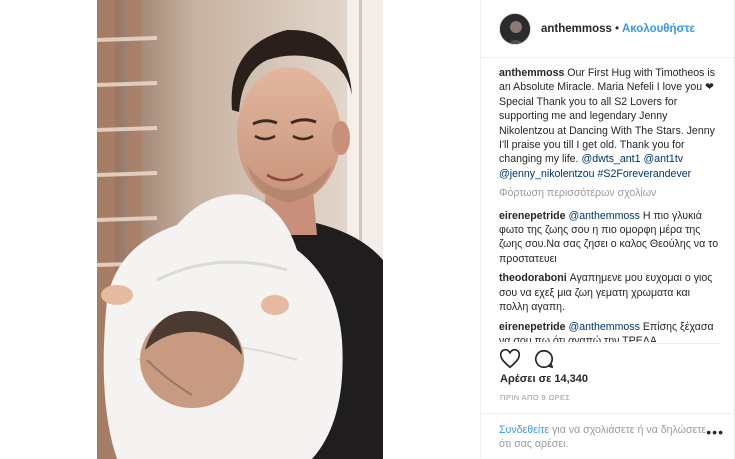  Describe the element at coordinates (535, 397) in the screenshot. I see `post-timestamp: ΠΡΙΝ ΑΠΟ 9 ΩΡΕΣ` at that location.